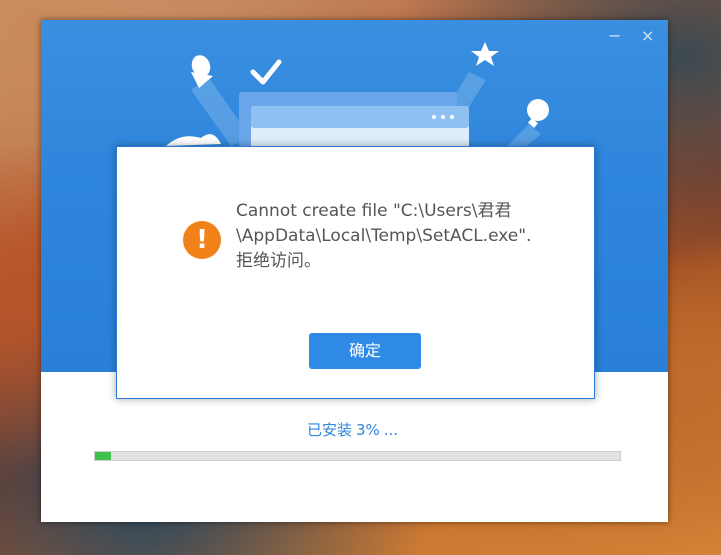 The height and width of the screenshot is (555, 721). Describe the element at coordinates (193, 140) in the screenshot. I see `cloud-icon` at that location.